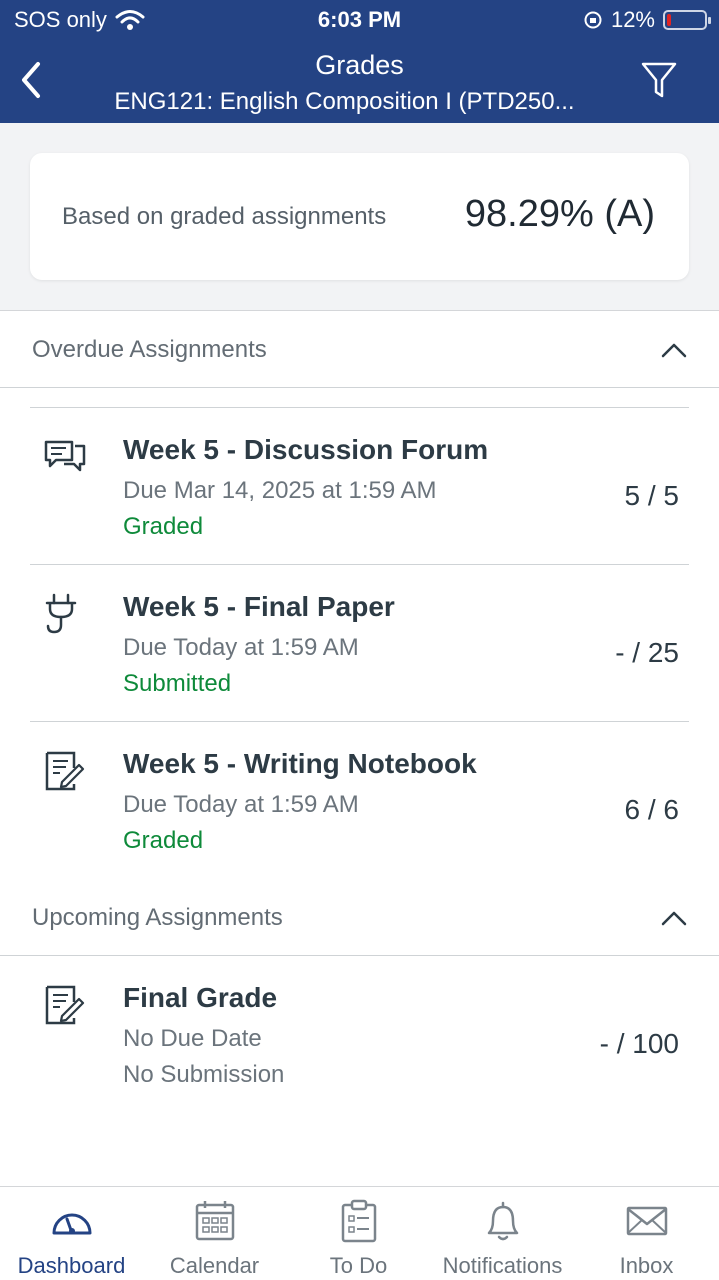 The image size is (719, 1280). What do you see at coordinates (646, 1265) in the screenshot?
I see `tab-label: Inbox` at bounding box center [646, 1265].